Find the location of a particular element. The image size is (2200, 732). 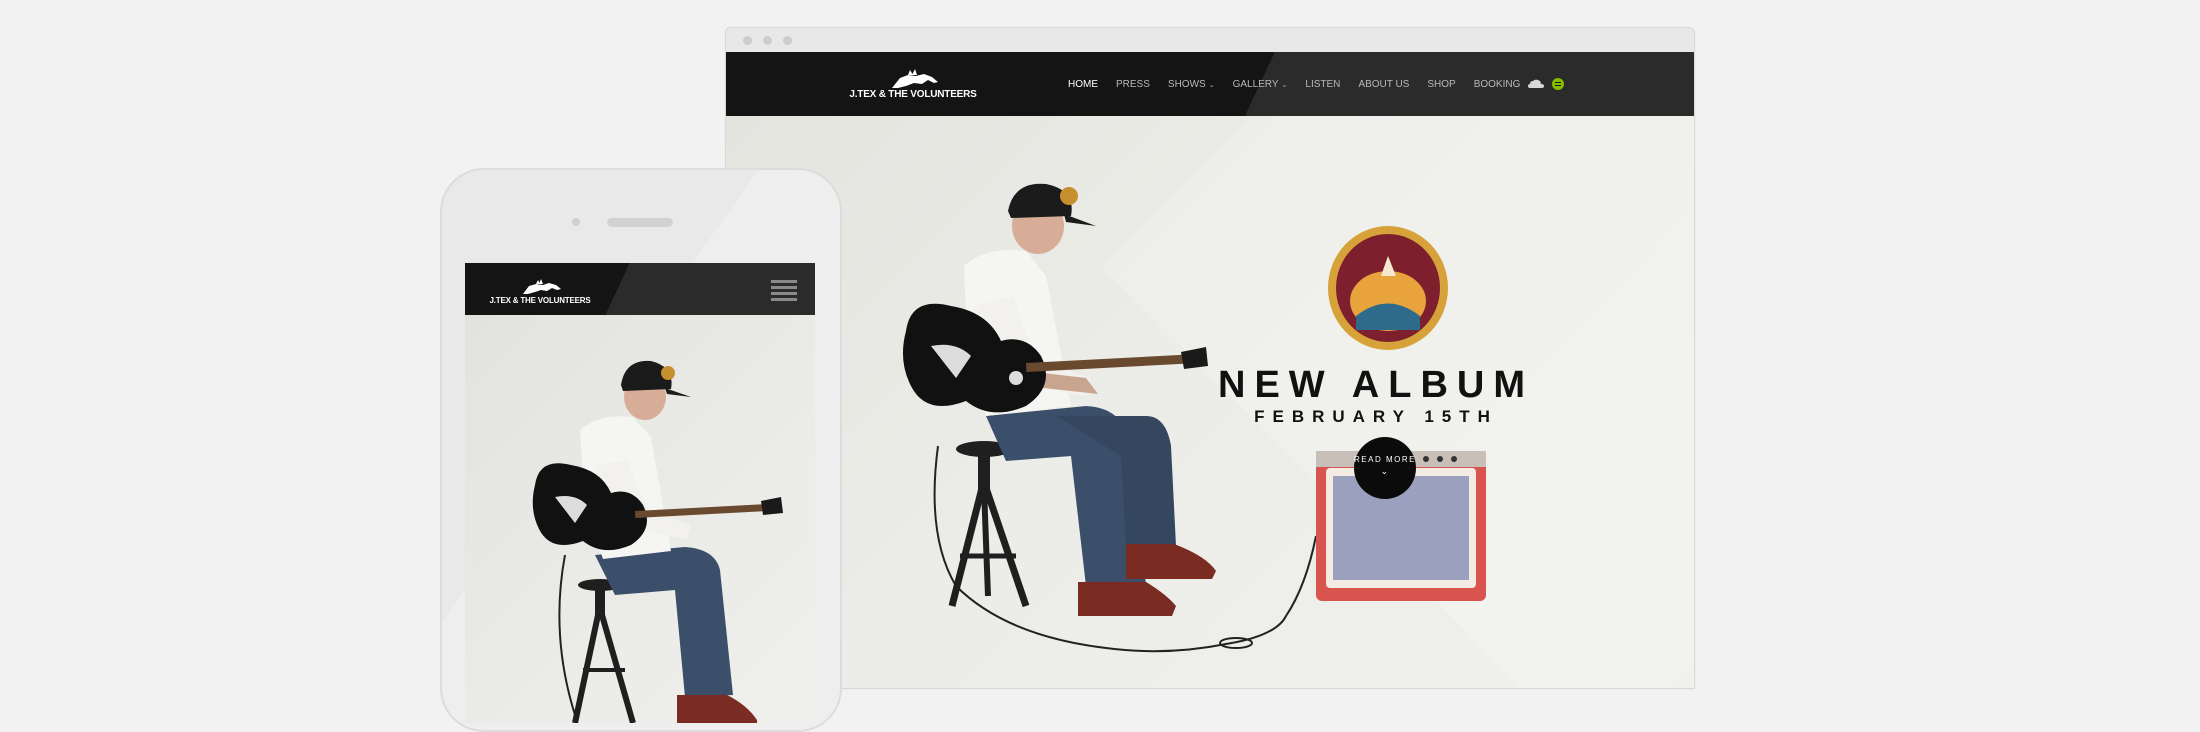

nav-item-label: HOME is located at coordinates (1083, 84).